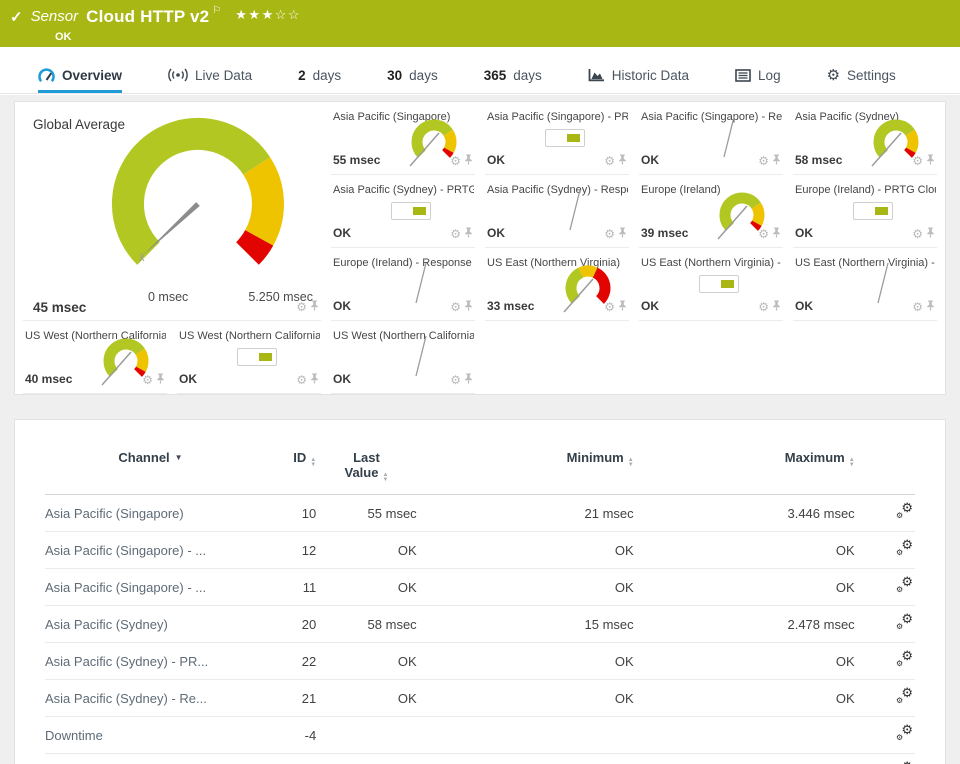 The width and height of the screenshot is (960, 764). What do you see at coordinates (286, 587) in the screenshot?
I see `channel-id: 11` at bounding box center [286, 587].